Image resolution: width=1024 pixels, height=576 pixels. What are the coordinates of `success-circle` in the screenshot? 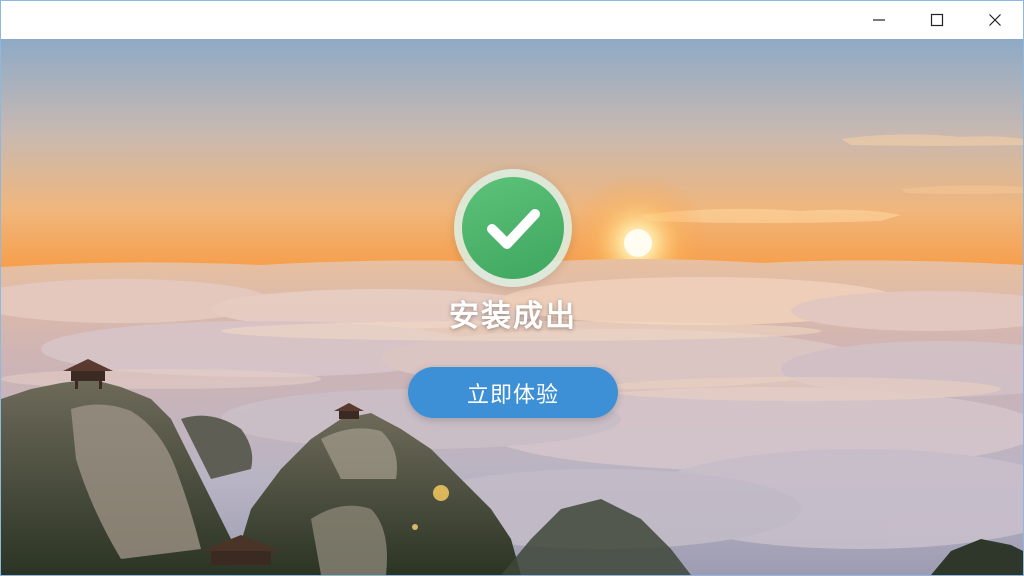 It's located at (513, 228).